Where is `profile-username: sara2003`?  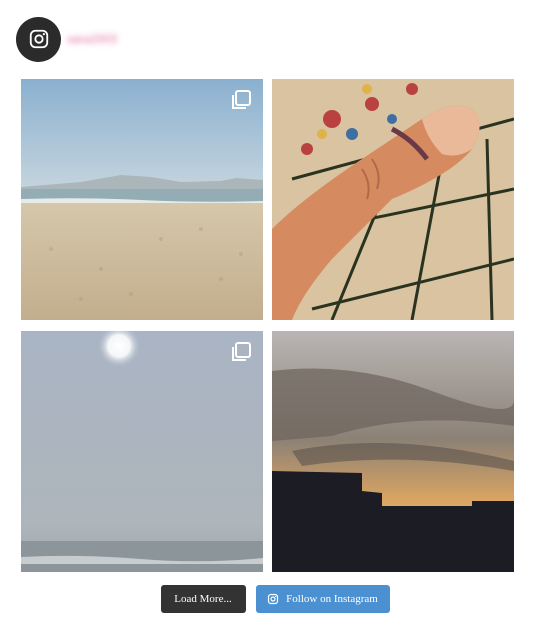
profile-username: sara2003 is located at coordinates (92, 39).